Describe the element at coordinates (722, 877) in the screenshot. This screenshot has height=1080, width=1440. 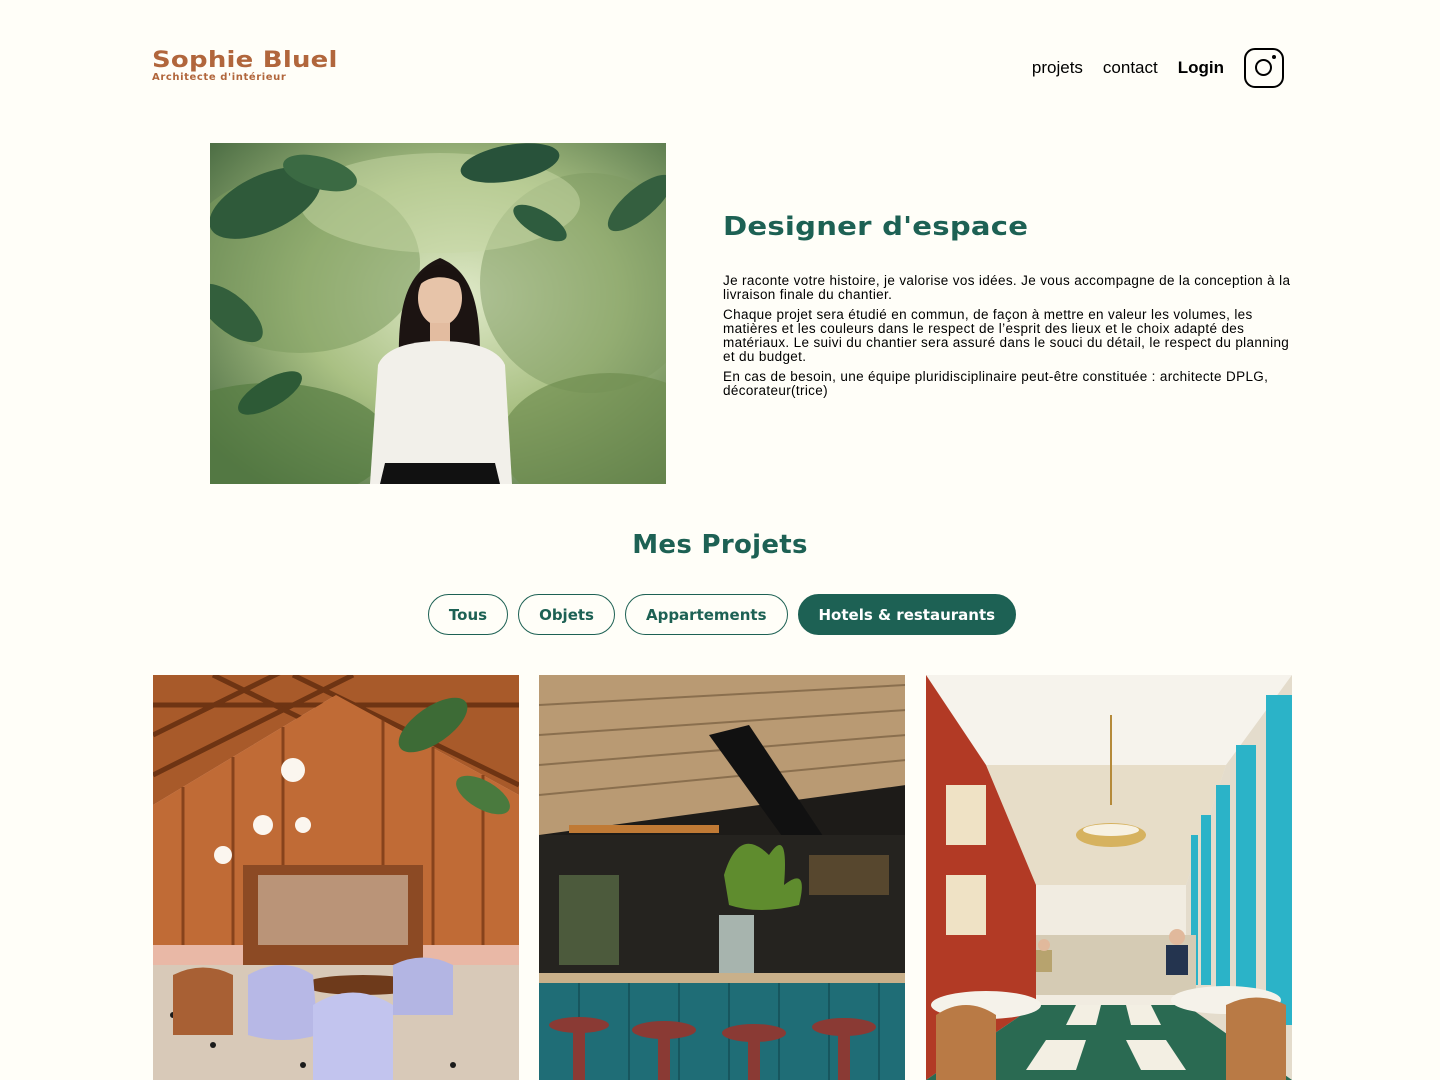
I see `project-image-bar` at that location.